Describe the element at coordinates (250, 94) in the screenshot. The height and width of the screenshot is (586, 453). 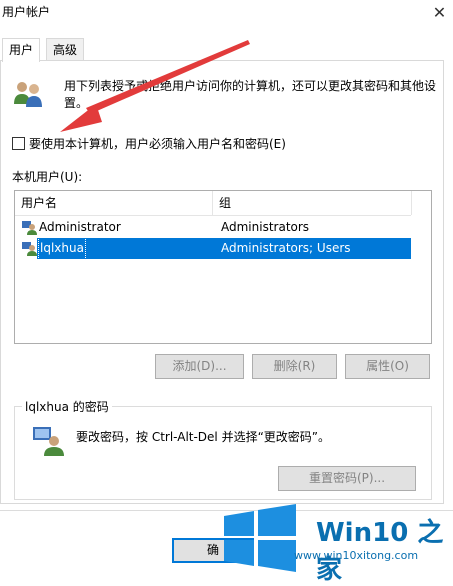
I see `intro-text: 用下列表授予或拒绝用户访问你的计算机，还可以更改其密码和其他设置。` at that location.